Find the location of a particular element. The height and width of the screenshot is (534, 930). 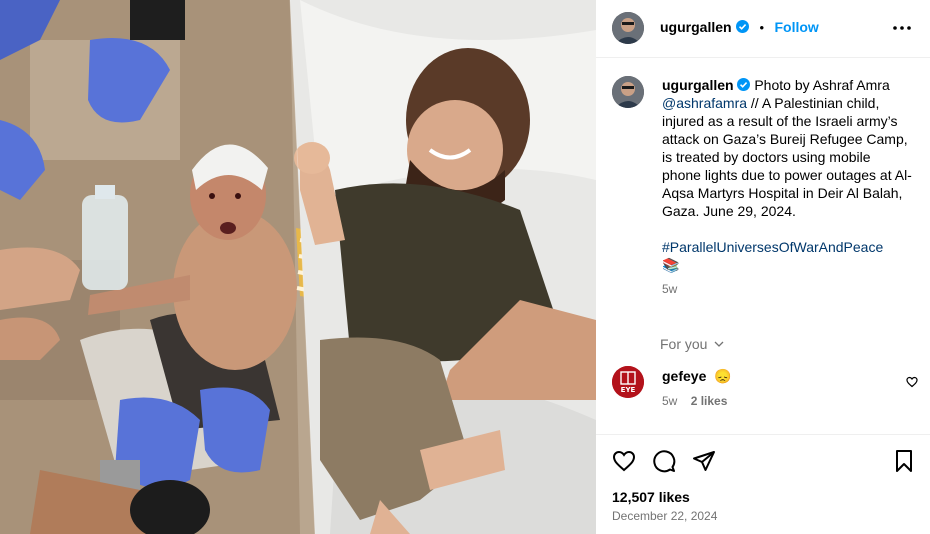

header-line: ugurgallen • Follow is located at coordinates (739, 28).